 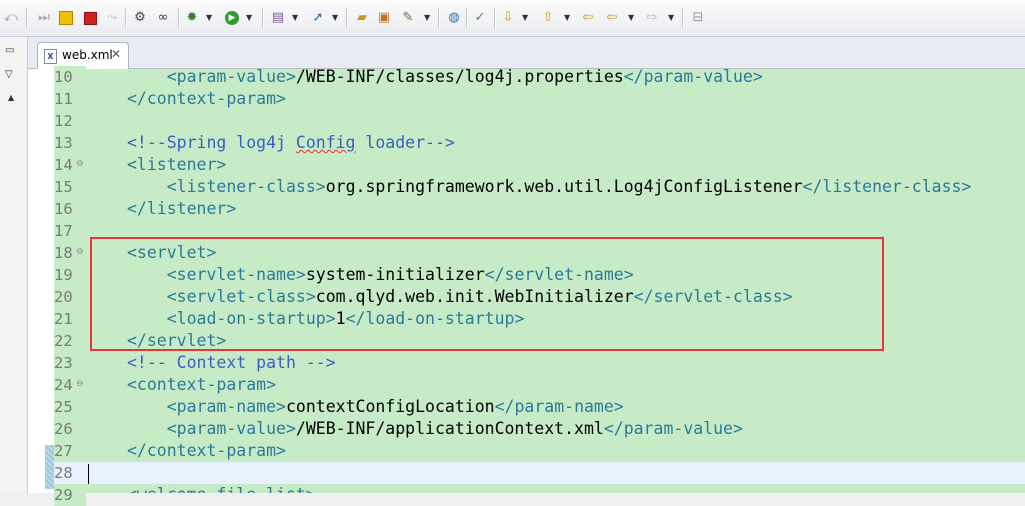 I want to click on tools-icon: ✎, so click(x=408, y=18).